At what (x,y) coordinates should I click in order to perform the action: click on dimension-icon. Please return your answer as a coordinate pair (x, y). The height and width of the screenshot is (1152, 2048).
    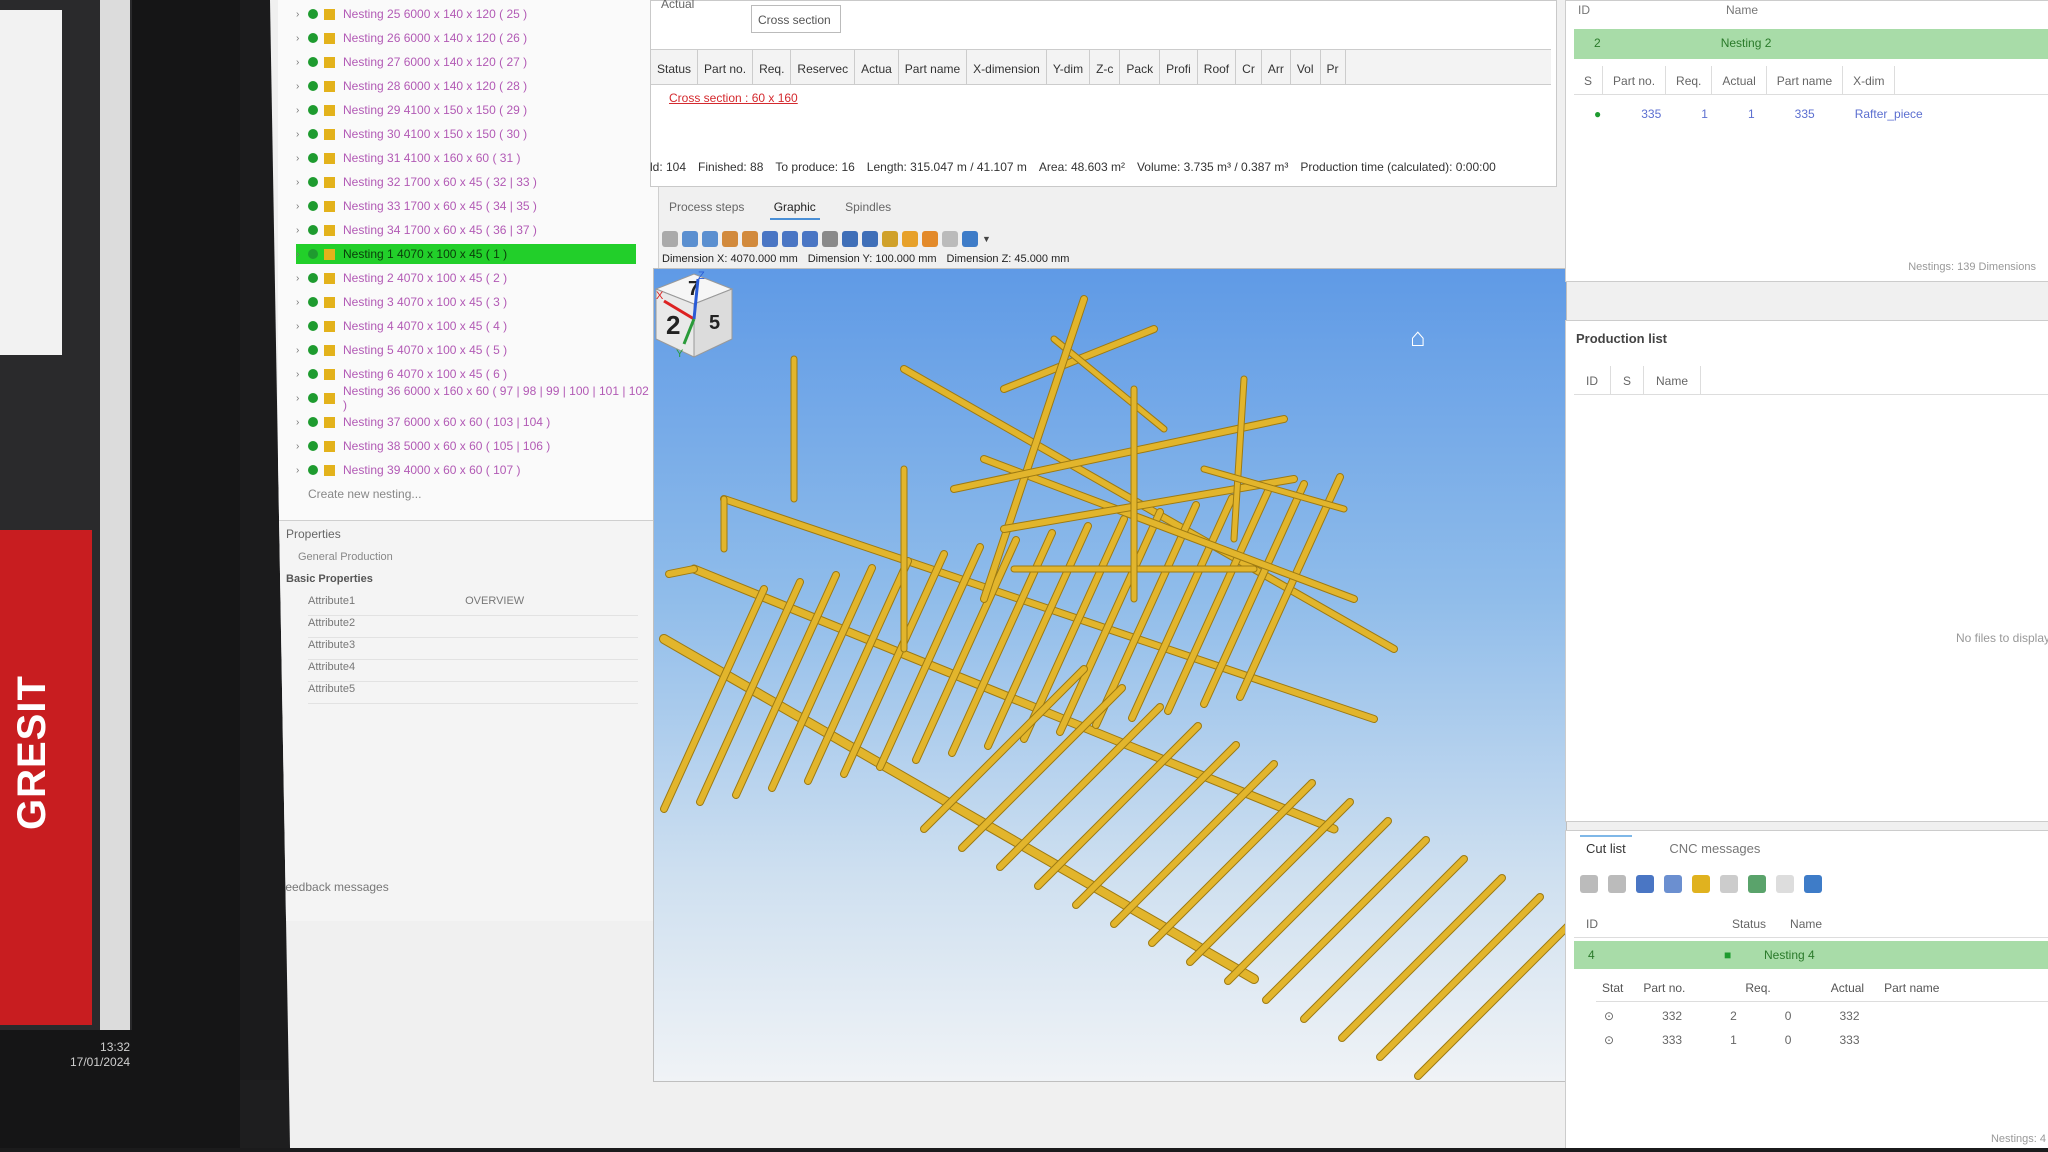
    Looking at the image, I should click on (890, 239).